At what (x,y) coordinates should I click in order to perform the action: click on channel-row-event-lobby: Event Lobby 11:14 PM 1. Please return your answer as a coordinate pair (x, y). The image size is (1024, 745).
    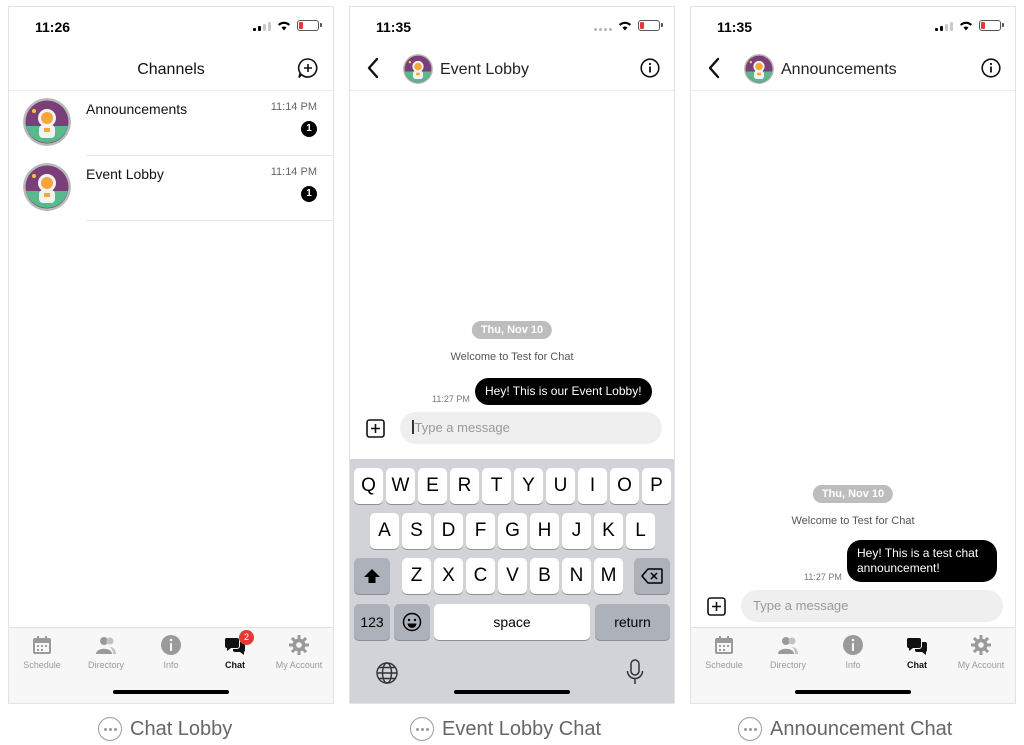
    Looking at the image, I should click on (171, 188).